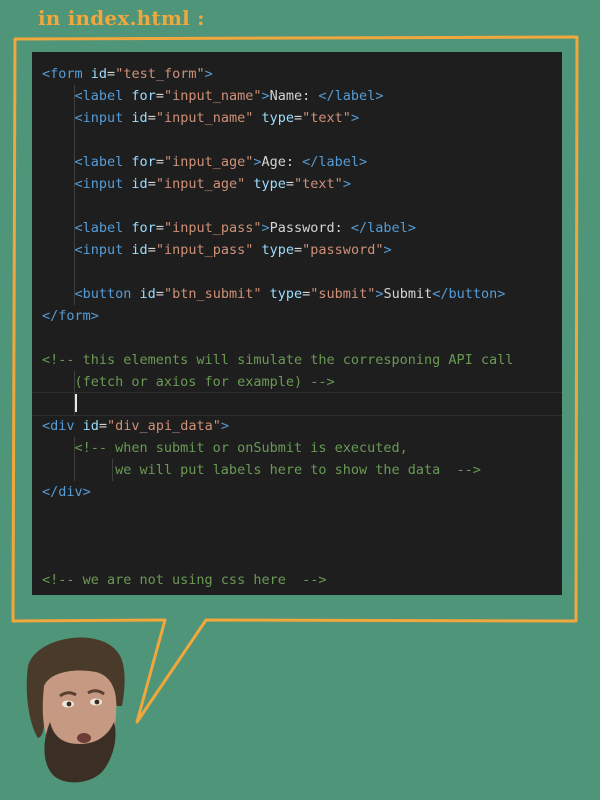 The width and height of the screenshot is (600, 800). Describe the element at coordinates (302, 74) in the screenshot. I see `code-line: <form id="test_form">` at that location.